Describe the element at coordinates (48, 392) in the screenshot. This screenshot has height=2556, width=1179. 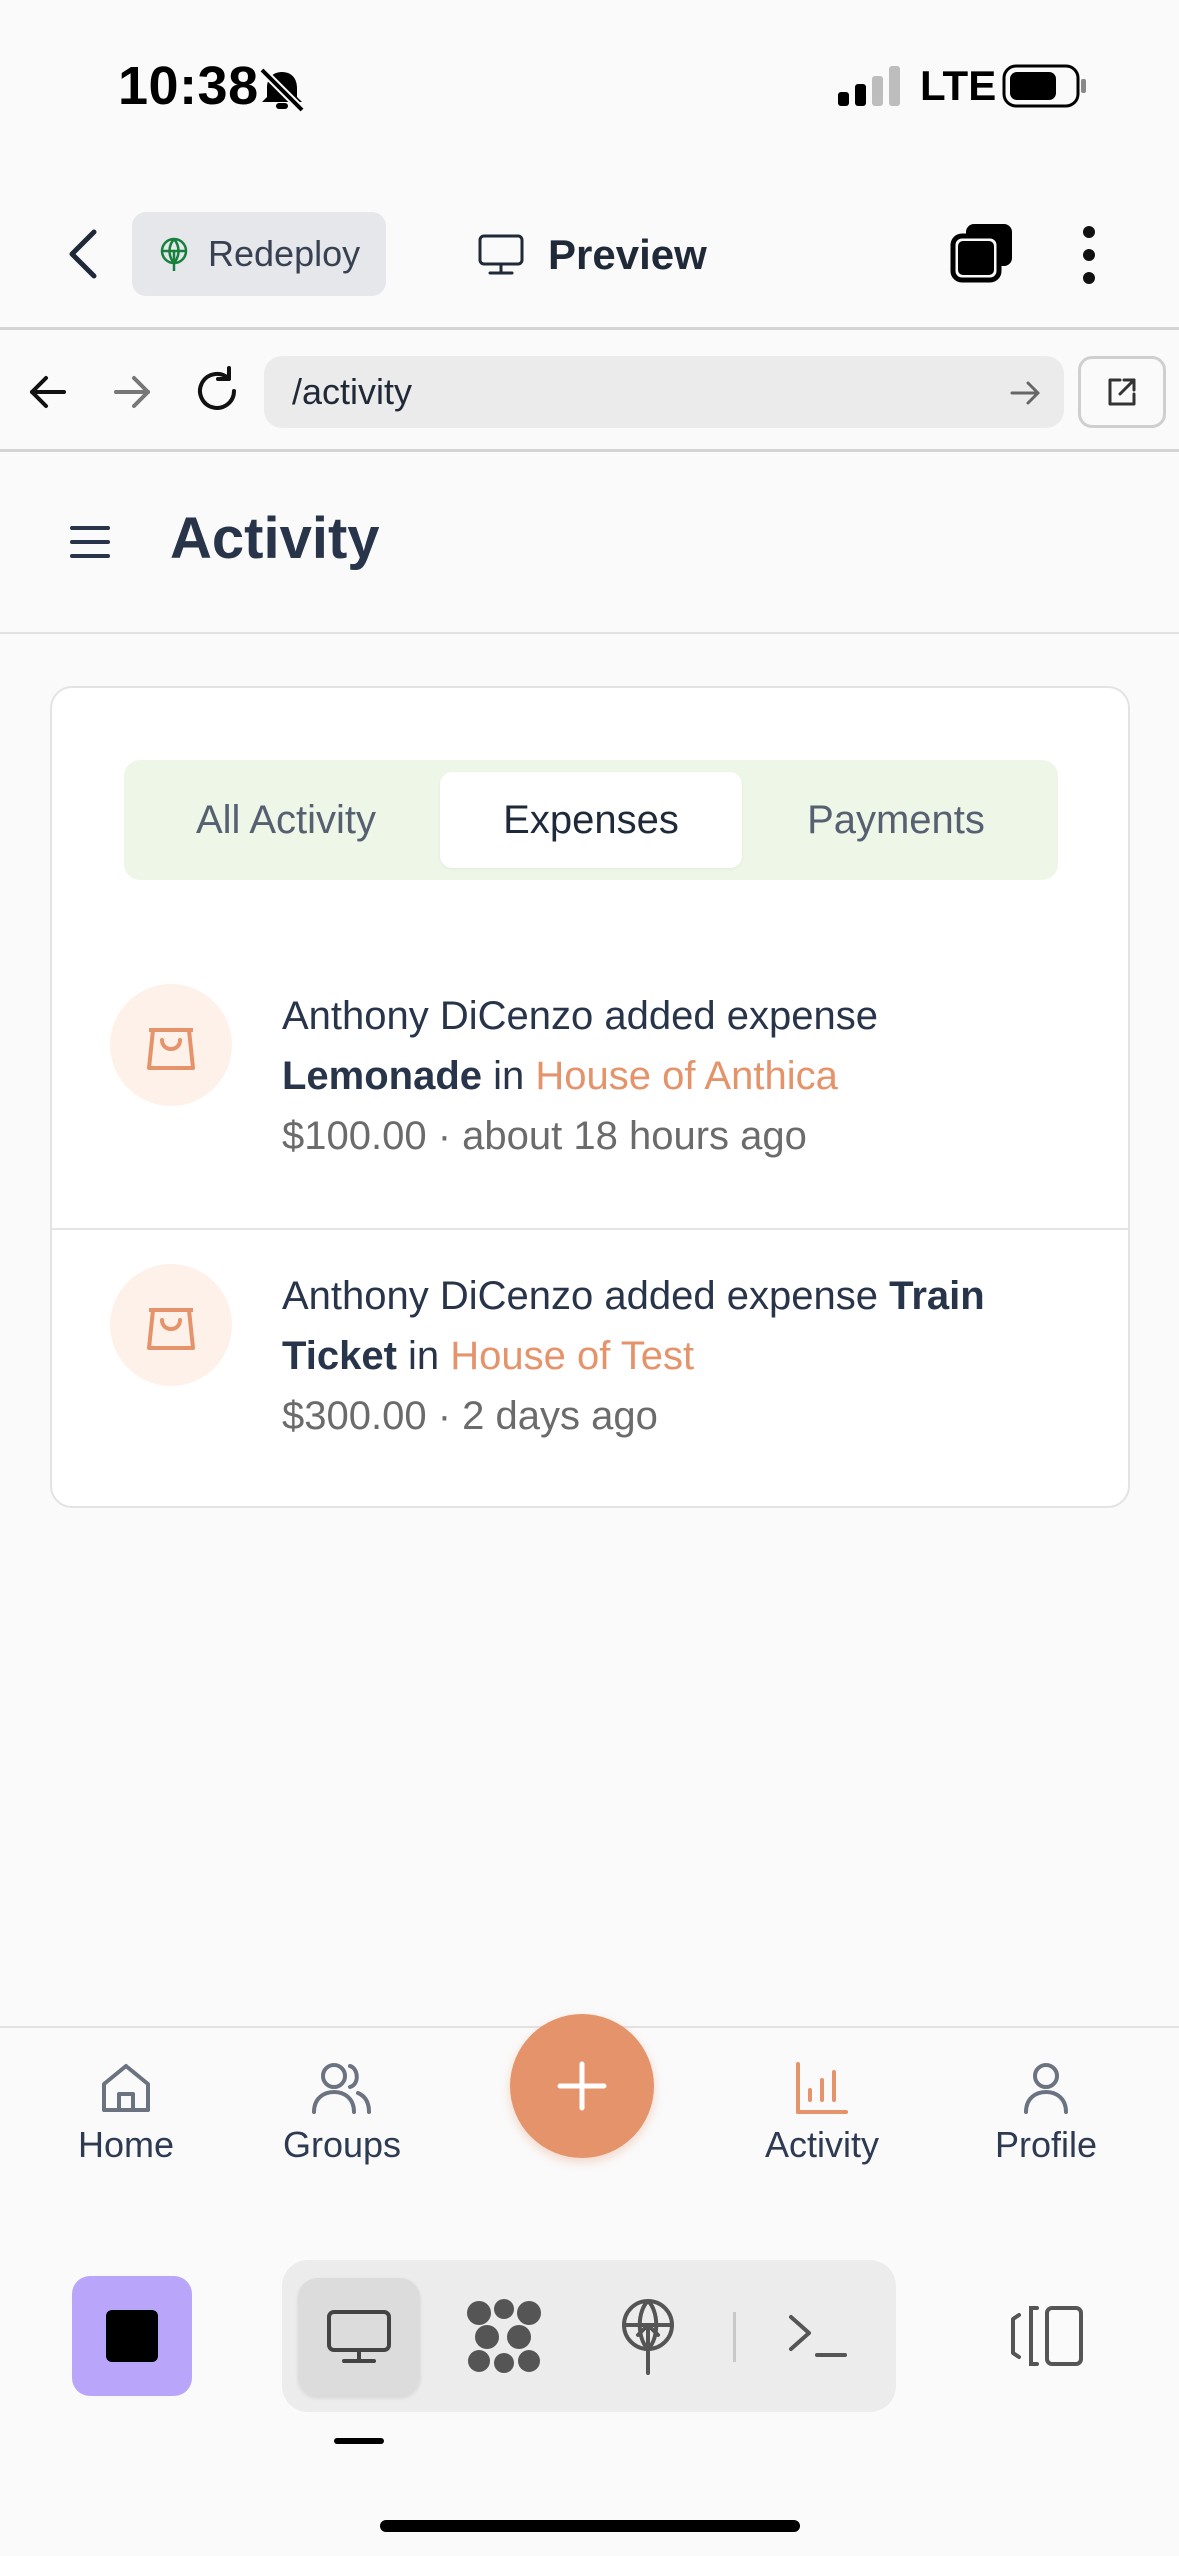
I see `browser-back-icon` at that location.